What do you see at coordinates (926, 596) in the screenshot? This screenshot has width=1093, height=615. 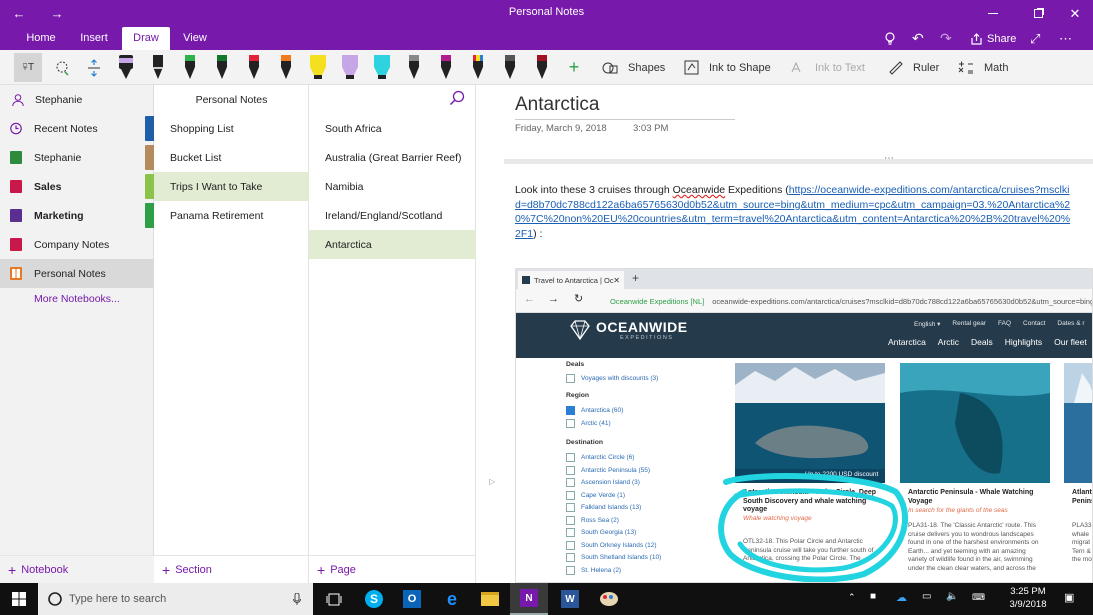 I see `network-icon: ▭` at bounding box center [926, 596].